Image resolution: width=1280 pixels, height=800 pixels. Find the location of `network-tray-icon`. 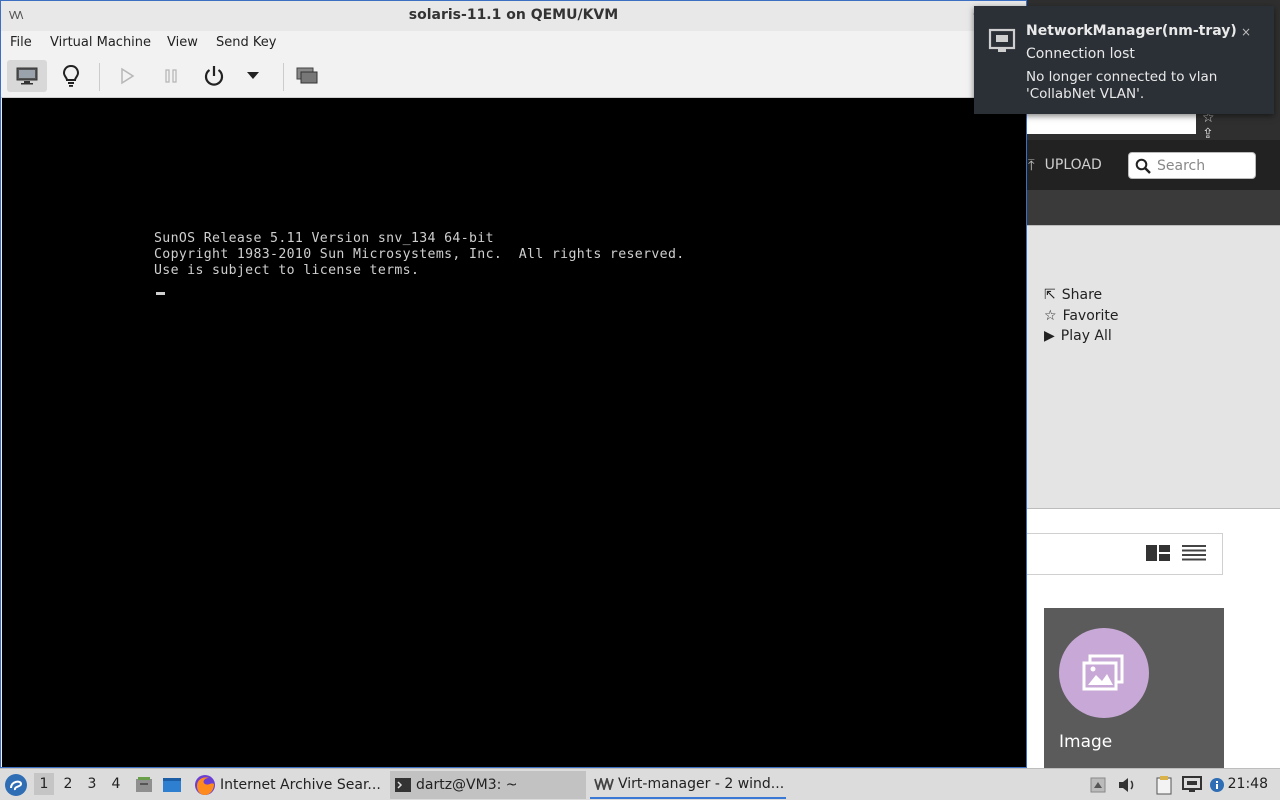

network-tray-icon is located at coordinates (1192, 785).